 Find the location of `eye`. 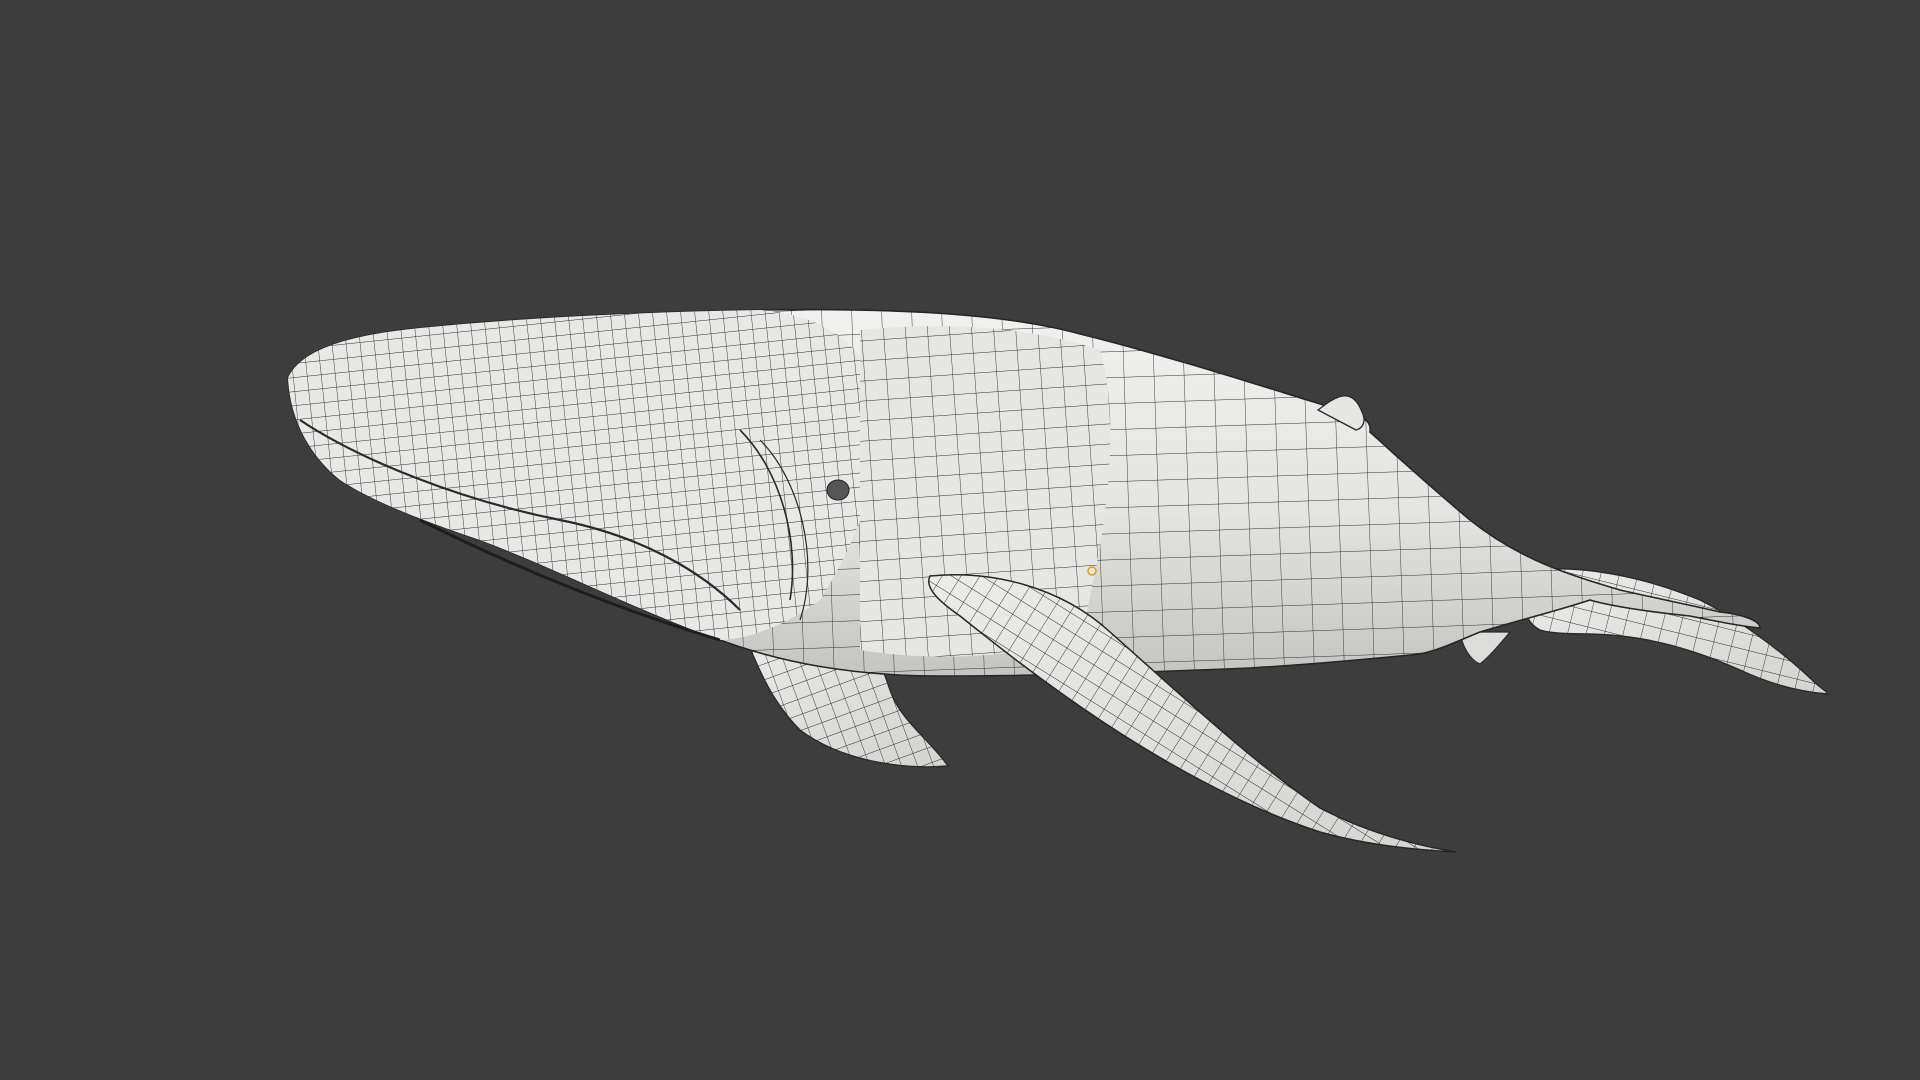

eye is located at coordinates (838, 490).